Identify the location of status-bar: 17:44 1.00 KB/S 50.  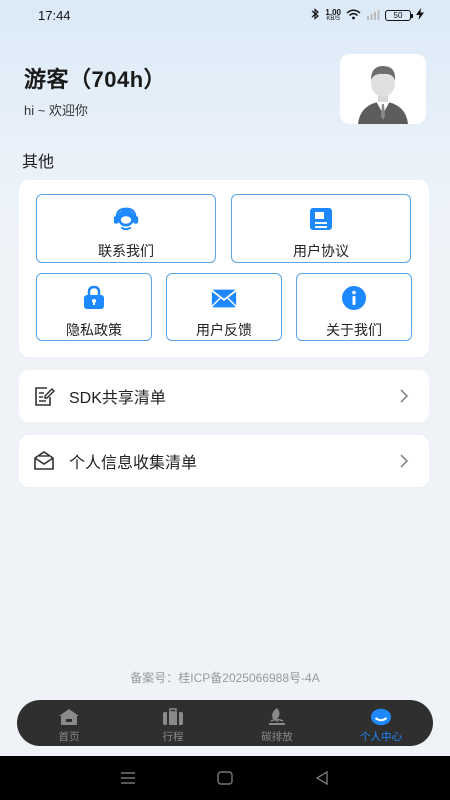
(225, 16).